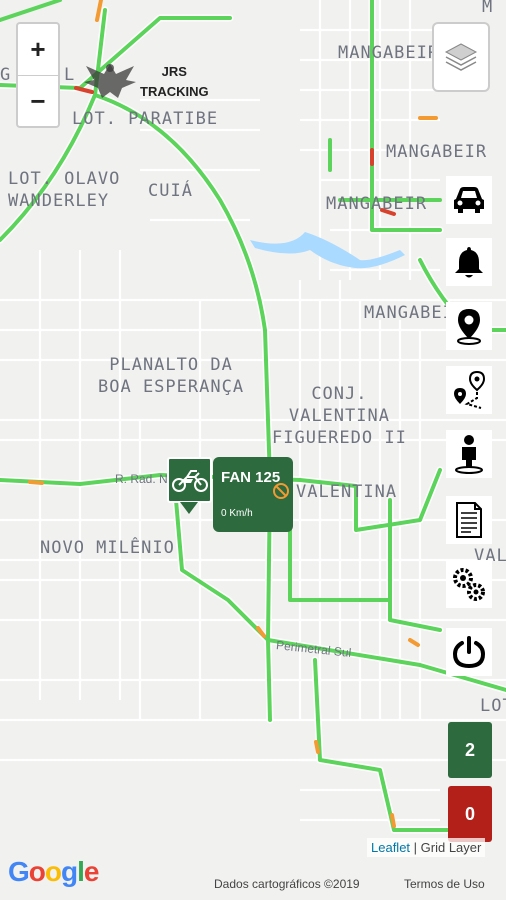 This screenshot has height=900, width=506. What do you see at coordinates (141, 479) in the screenshot?
I see `road-label-rad: R. Rad. N` at bounding box center [141, 479].